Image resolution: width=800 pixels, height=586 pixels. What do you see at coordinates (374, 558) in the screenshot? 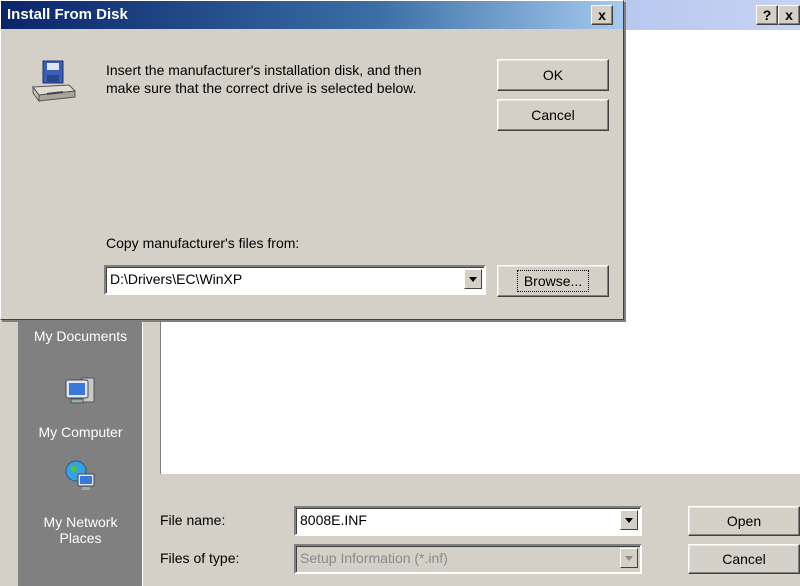
I see `files-of-type-value: Setup Information (*.inf)` at bounding box center [374, 558].